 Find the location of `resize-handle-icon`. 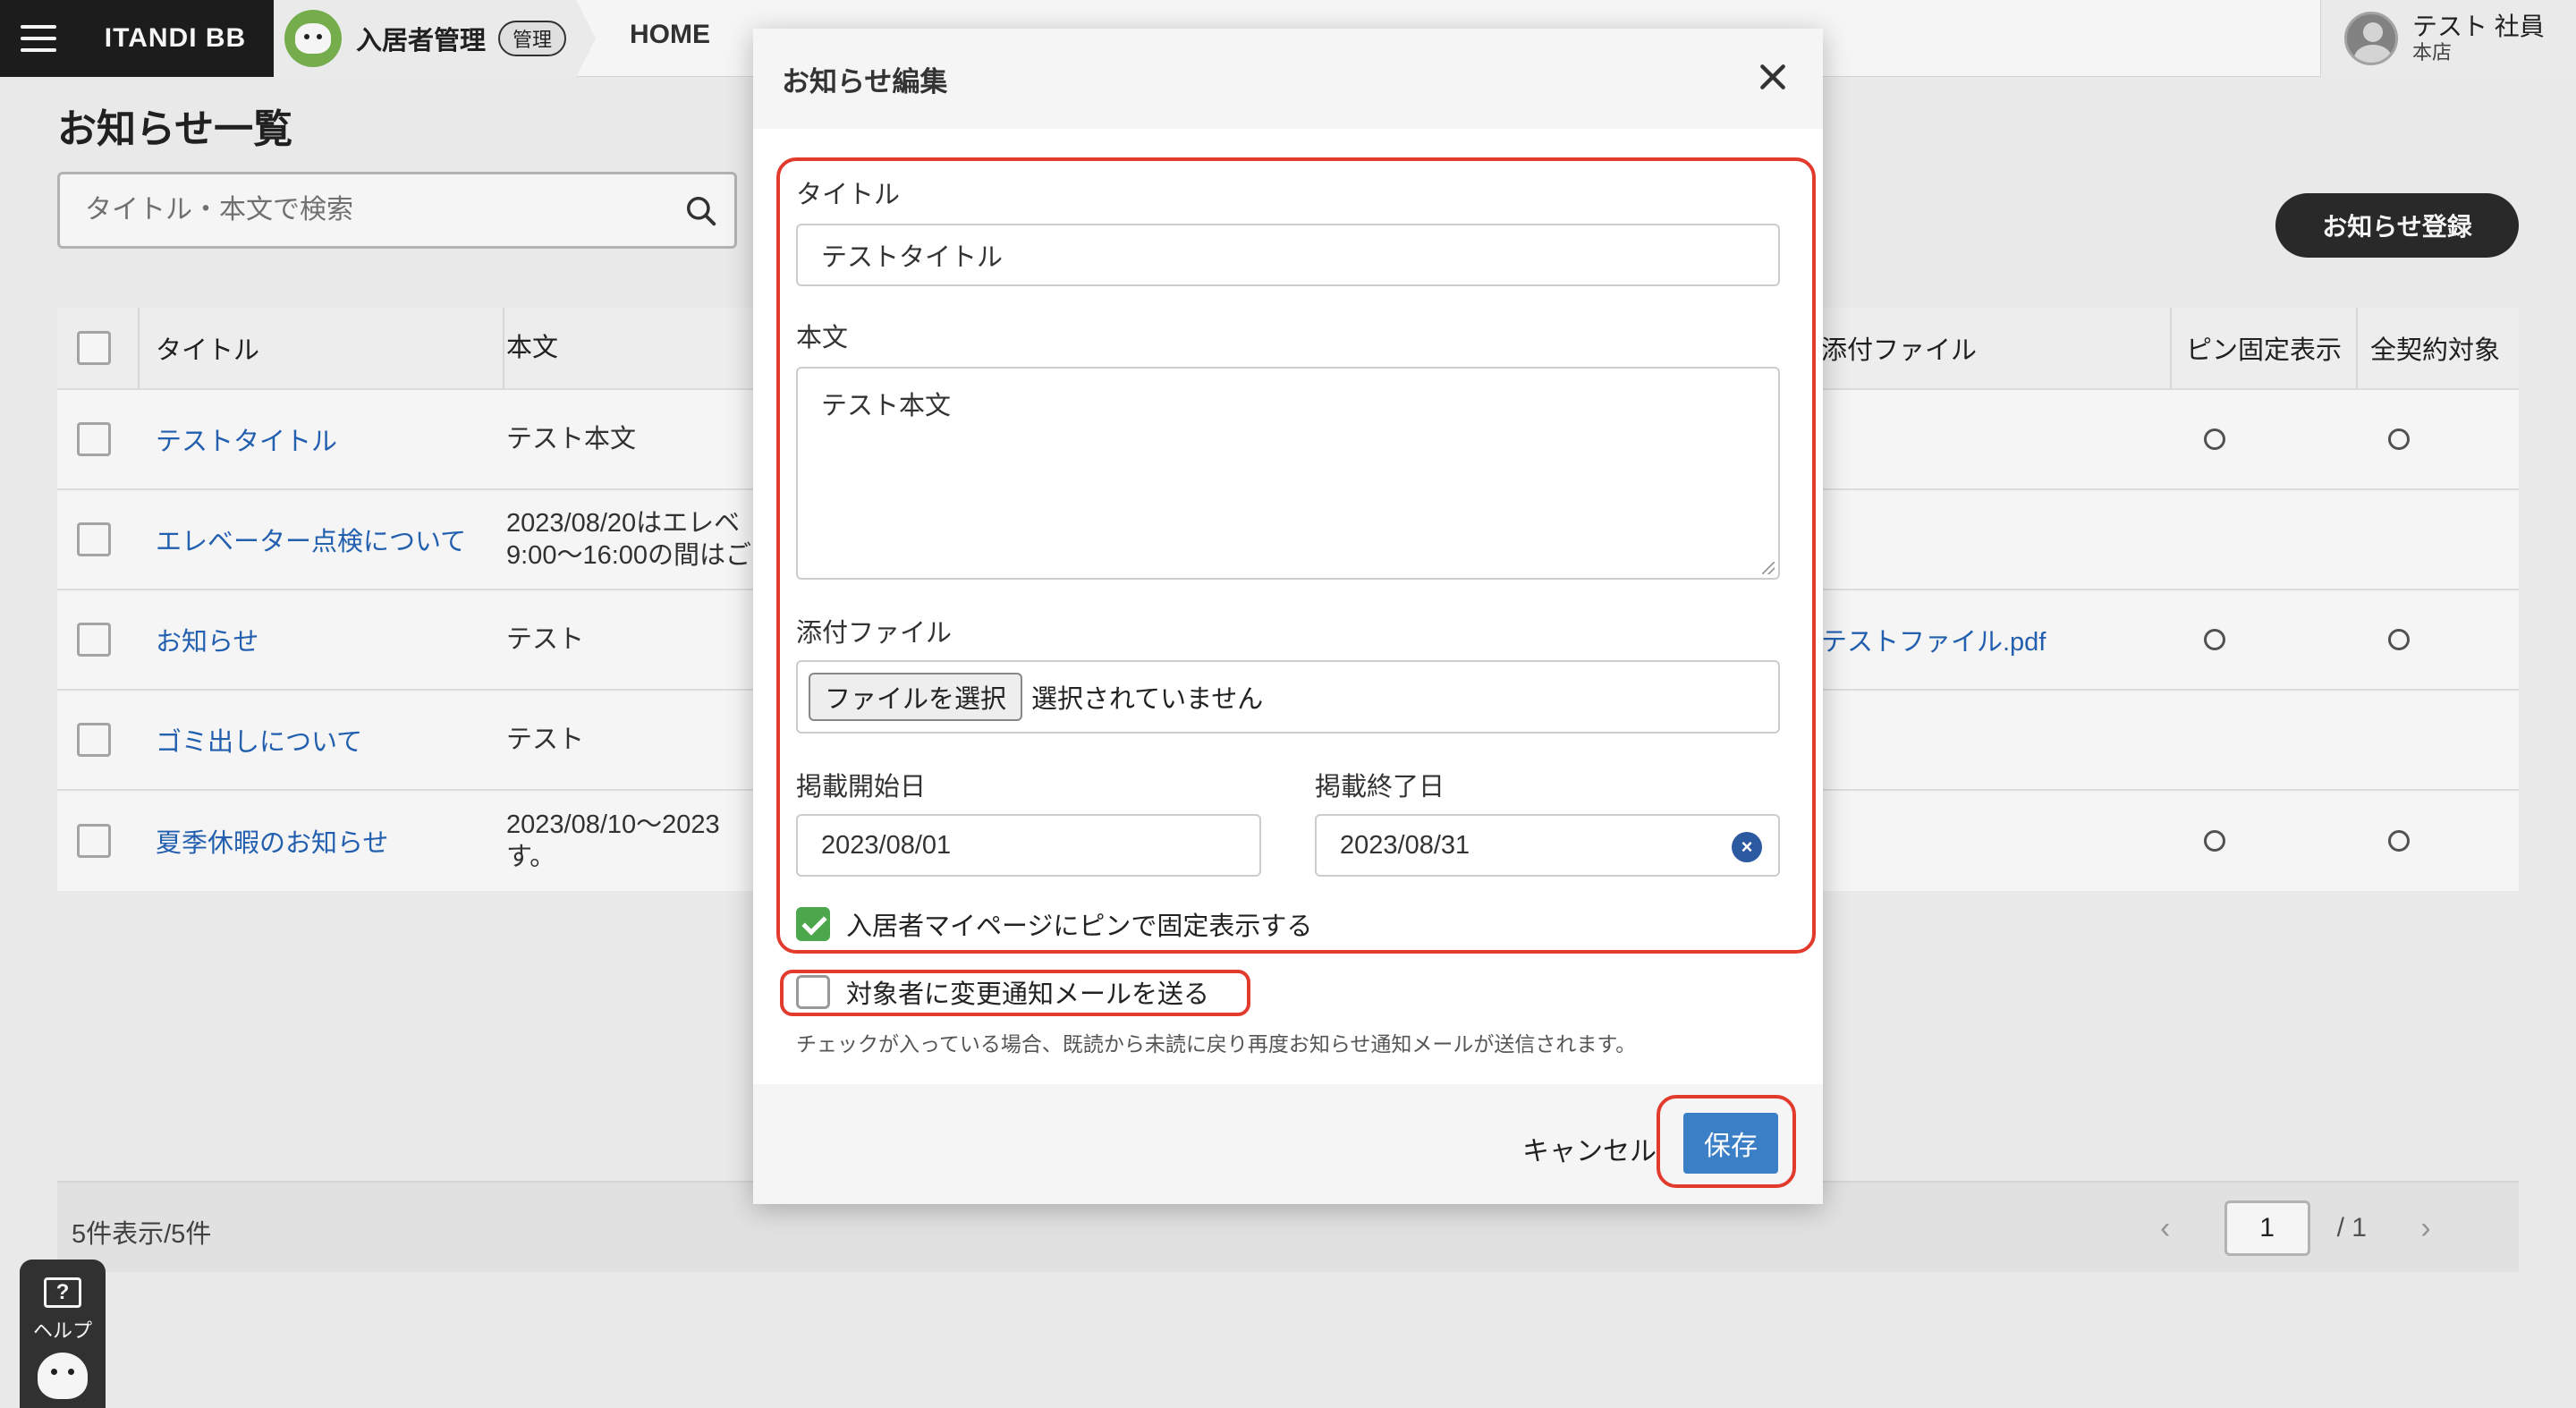

resize-handle-icon is located at coordinates (1768, 568).